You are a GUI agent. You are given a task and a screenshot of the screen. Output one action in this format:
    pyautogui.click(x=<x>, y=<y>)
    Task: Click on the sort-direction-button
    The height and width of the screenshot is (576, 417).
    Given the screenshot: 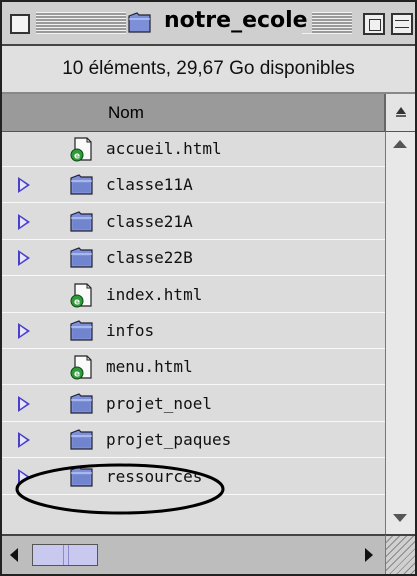 What is the action you would take?
    pyautogui.click(x=400, y=113)
    